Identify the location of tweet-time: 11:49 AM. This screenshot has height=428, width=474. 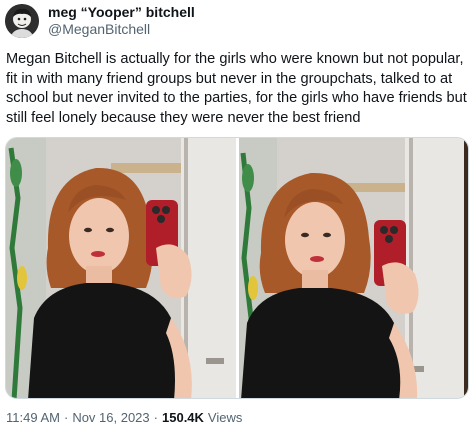
(33, 418).